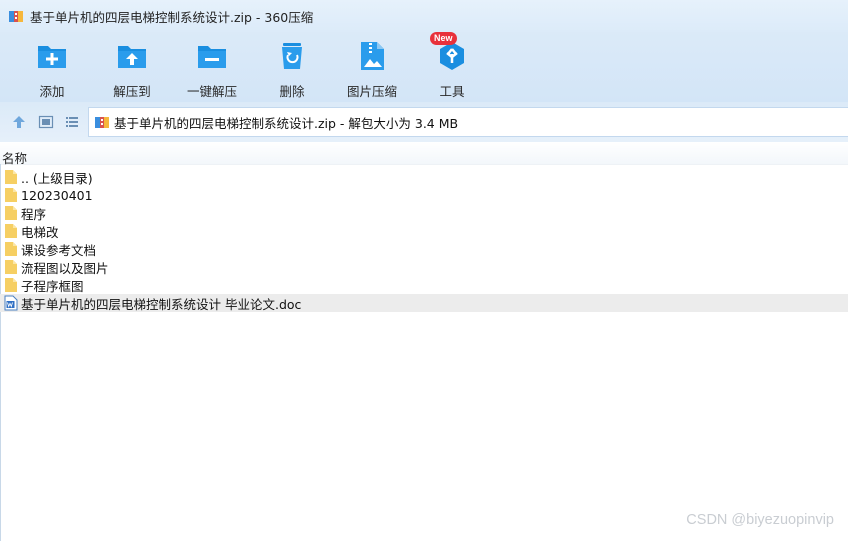  I want to click on image-compress-label: 图片压缩, so click(371, 91).